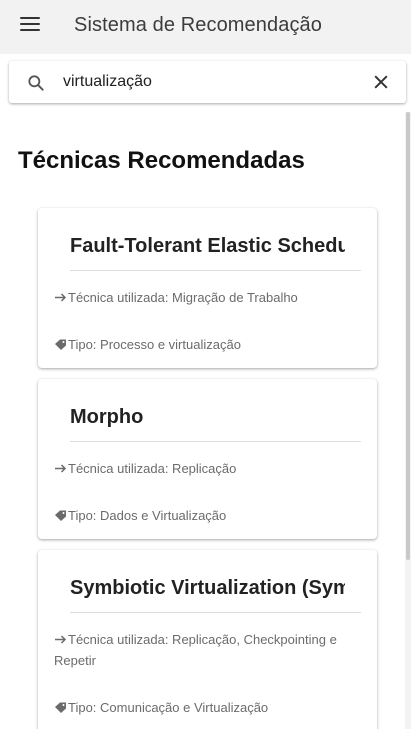 The image size is (411, 729). I want to click on scrollbar-thumb, so click(408, 336).